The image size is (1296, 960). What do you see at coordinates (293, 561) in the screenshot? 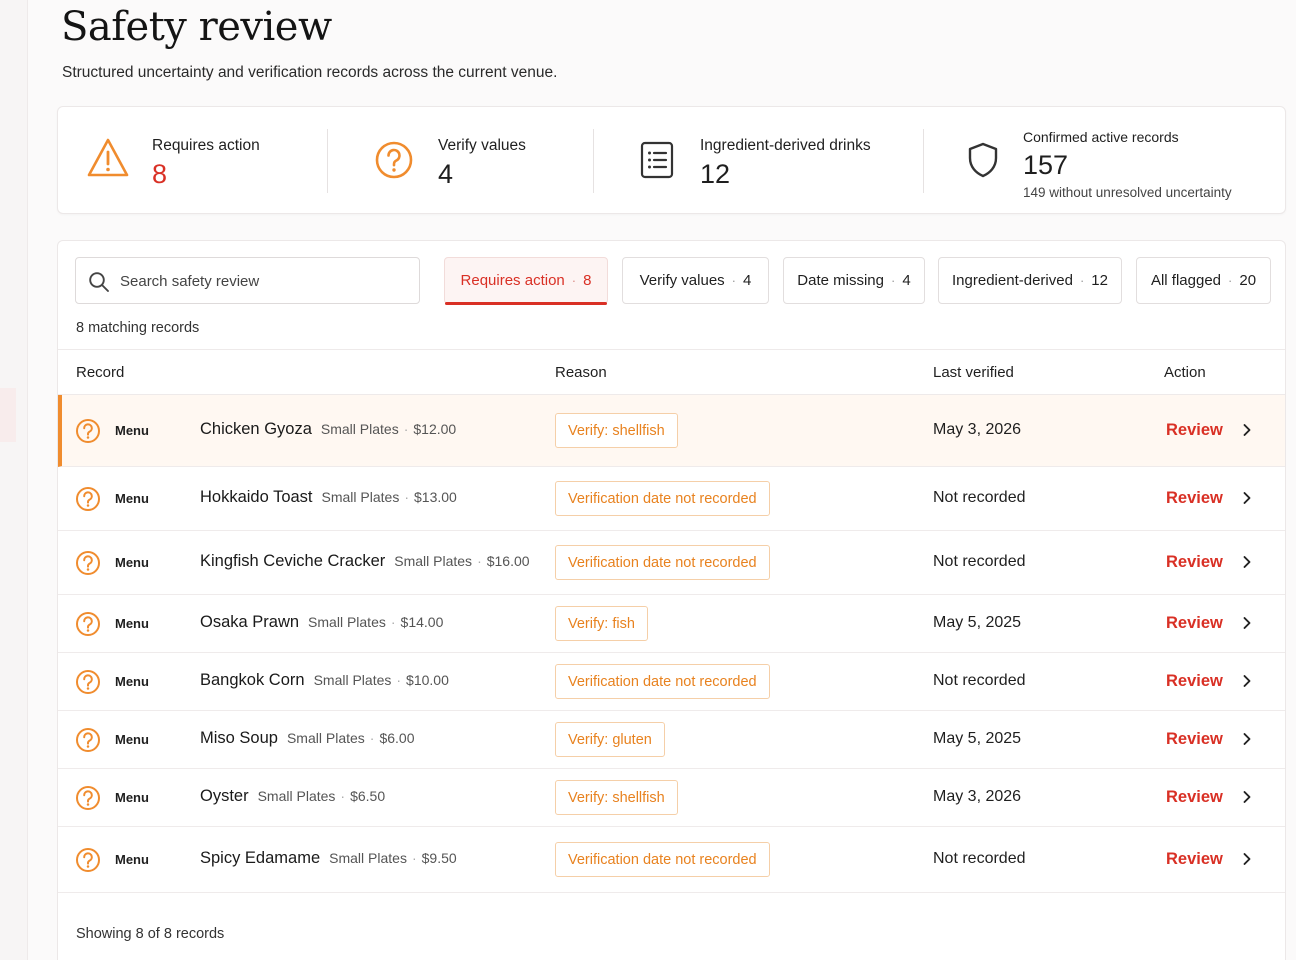
I see `record-name: Kingfish Ceviche Cracker` at bounding box center [293, 561].